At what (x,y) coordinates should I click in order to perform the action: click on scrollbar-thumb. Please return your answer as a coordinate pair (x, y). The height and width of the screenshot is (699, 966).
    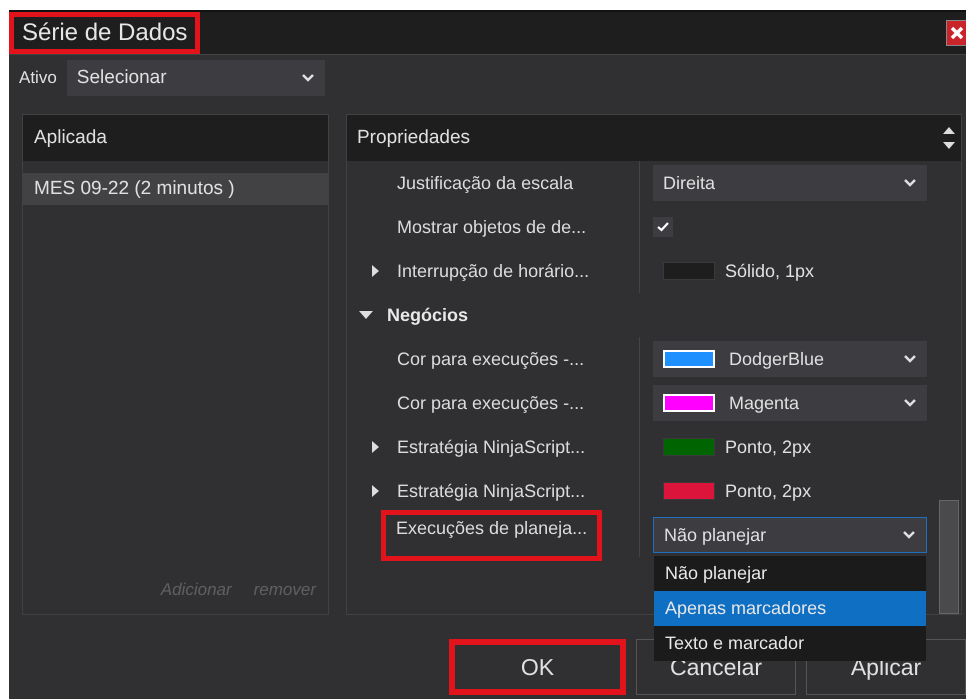
    Looking at the image, I should click on (949, 557).